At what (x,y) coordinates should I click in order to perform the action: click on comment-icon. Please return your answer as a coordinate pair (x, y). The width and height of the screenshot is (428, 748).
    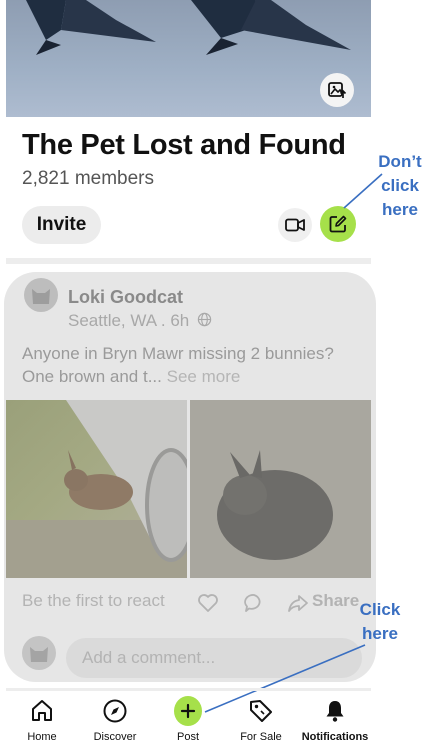
    Looking at the image, I should click on (254, 603).